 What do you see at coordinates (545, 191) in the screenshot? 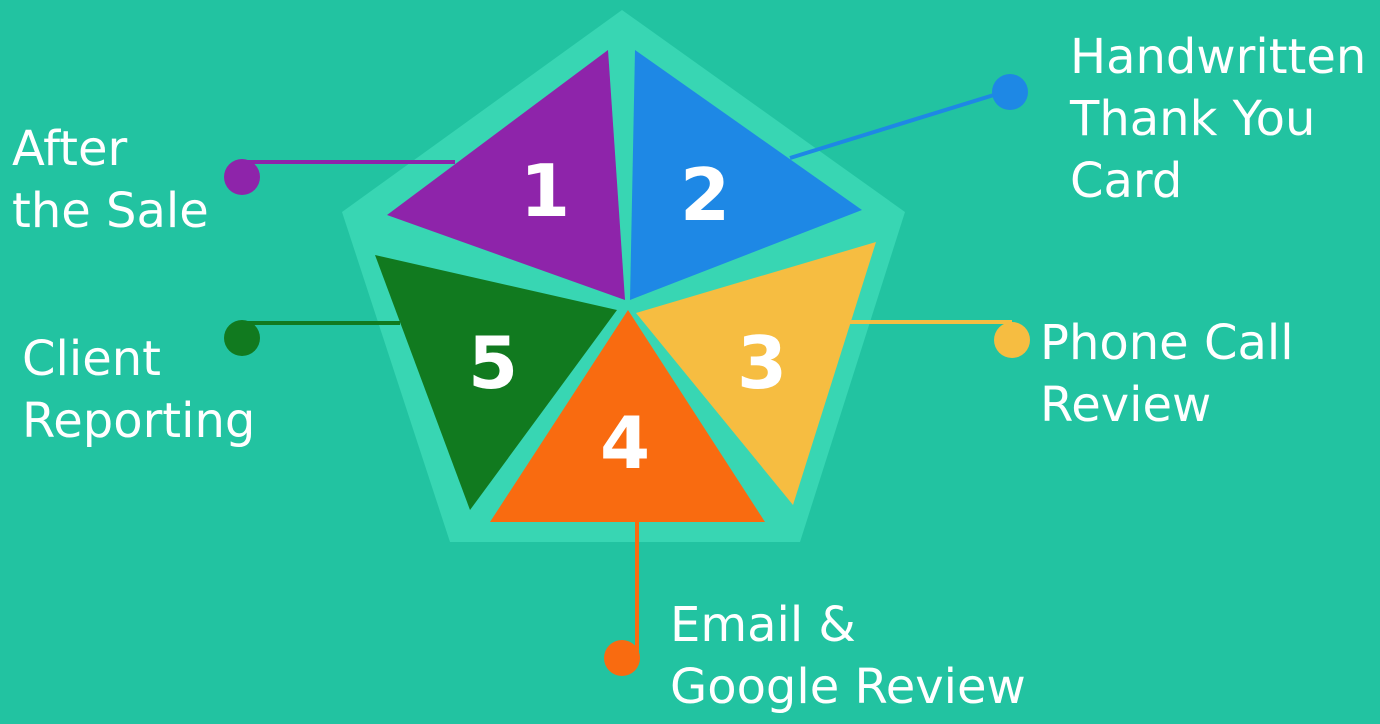
I see `step-number-1: 1` at bounding box center [545, 191].